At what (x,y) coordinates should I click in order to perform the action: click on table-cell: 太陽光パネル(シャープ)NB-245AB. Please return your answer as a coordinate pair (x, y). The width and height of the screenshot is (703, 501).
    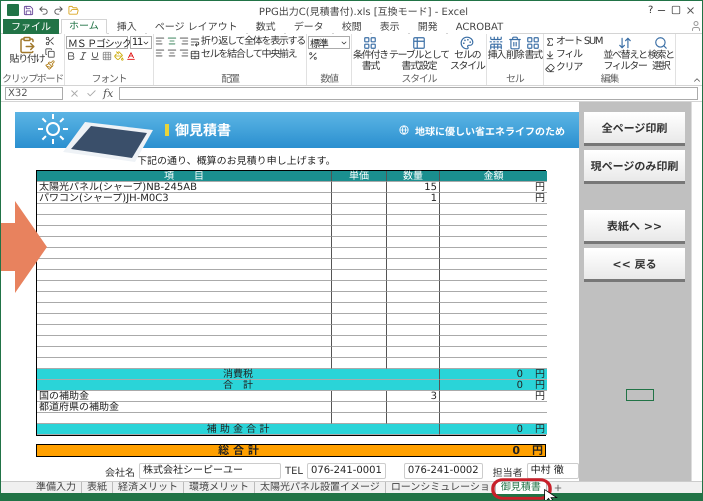
    Looking at the image, I should click on (184, 187).